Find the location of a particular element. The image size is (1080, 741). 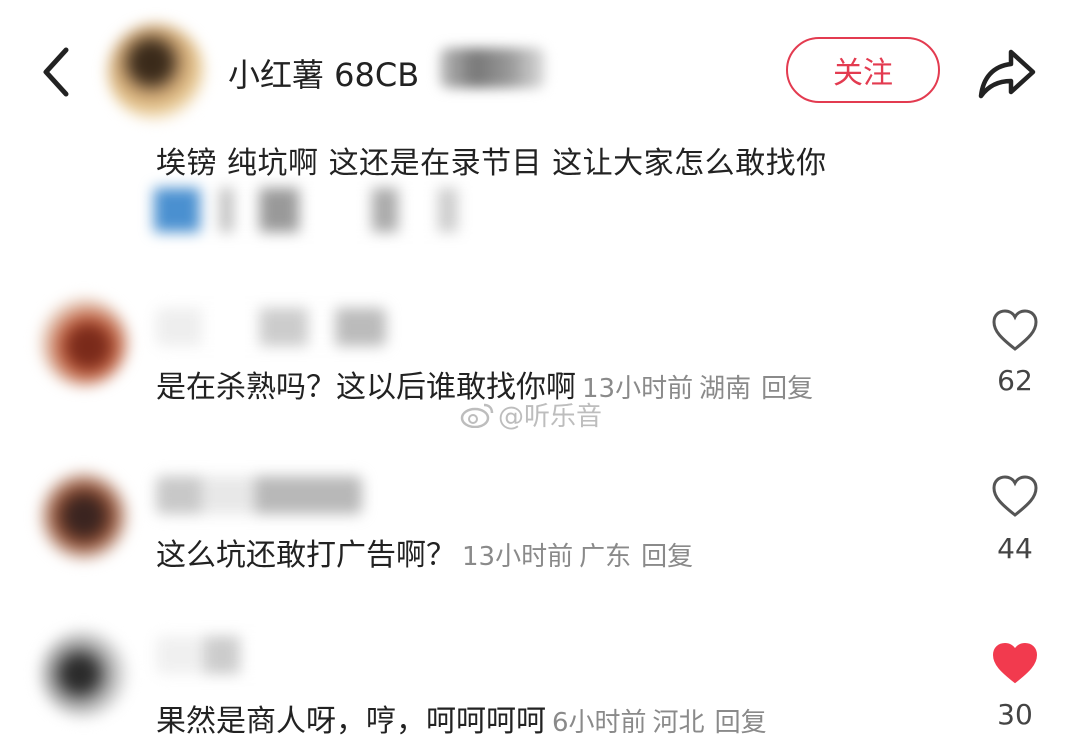

comment-item: 这么坑还敢打广告啊？ 13小时前 广东 回复 is located at coordinates (424, 552).